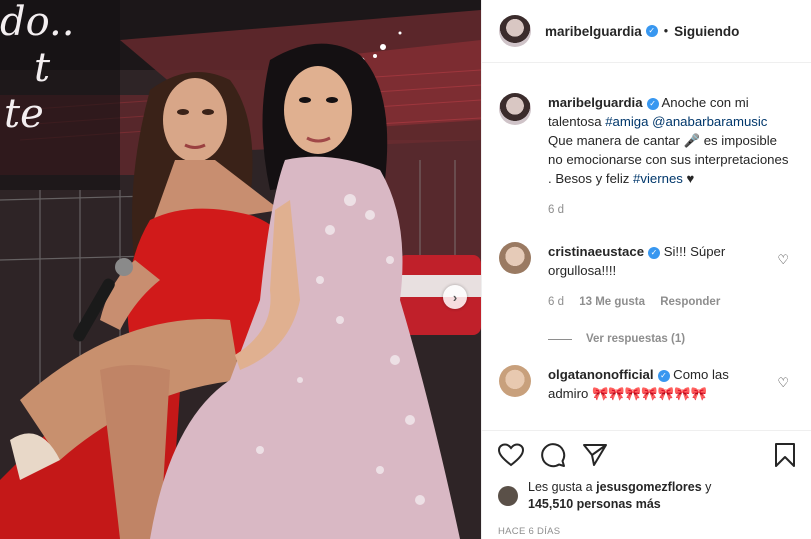 This screenshot has height=539, width=811. Describe the element at coordinates (596, 251) in the screenshot. I see `commenter-username: cristinaeustace` at that location.